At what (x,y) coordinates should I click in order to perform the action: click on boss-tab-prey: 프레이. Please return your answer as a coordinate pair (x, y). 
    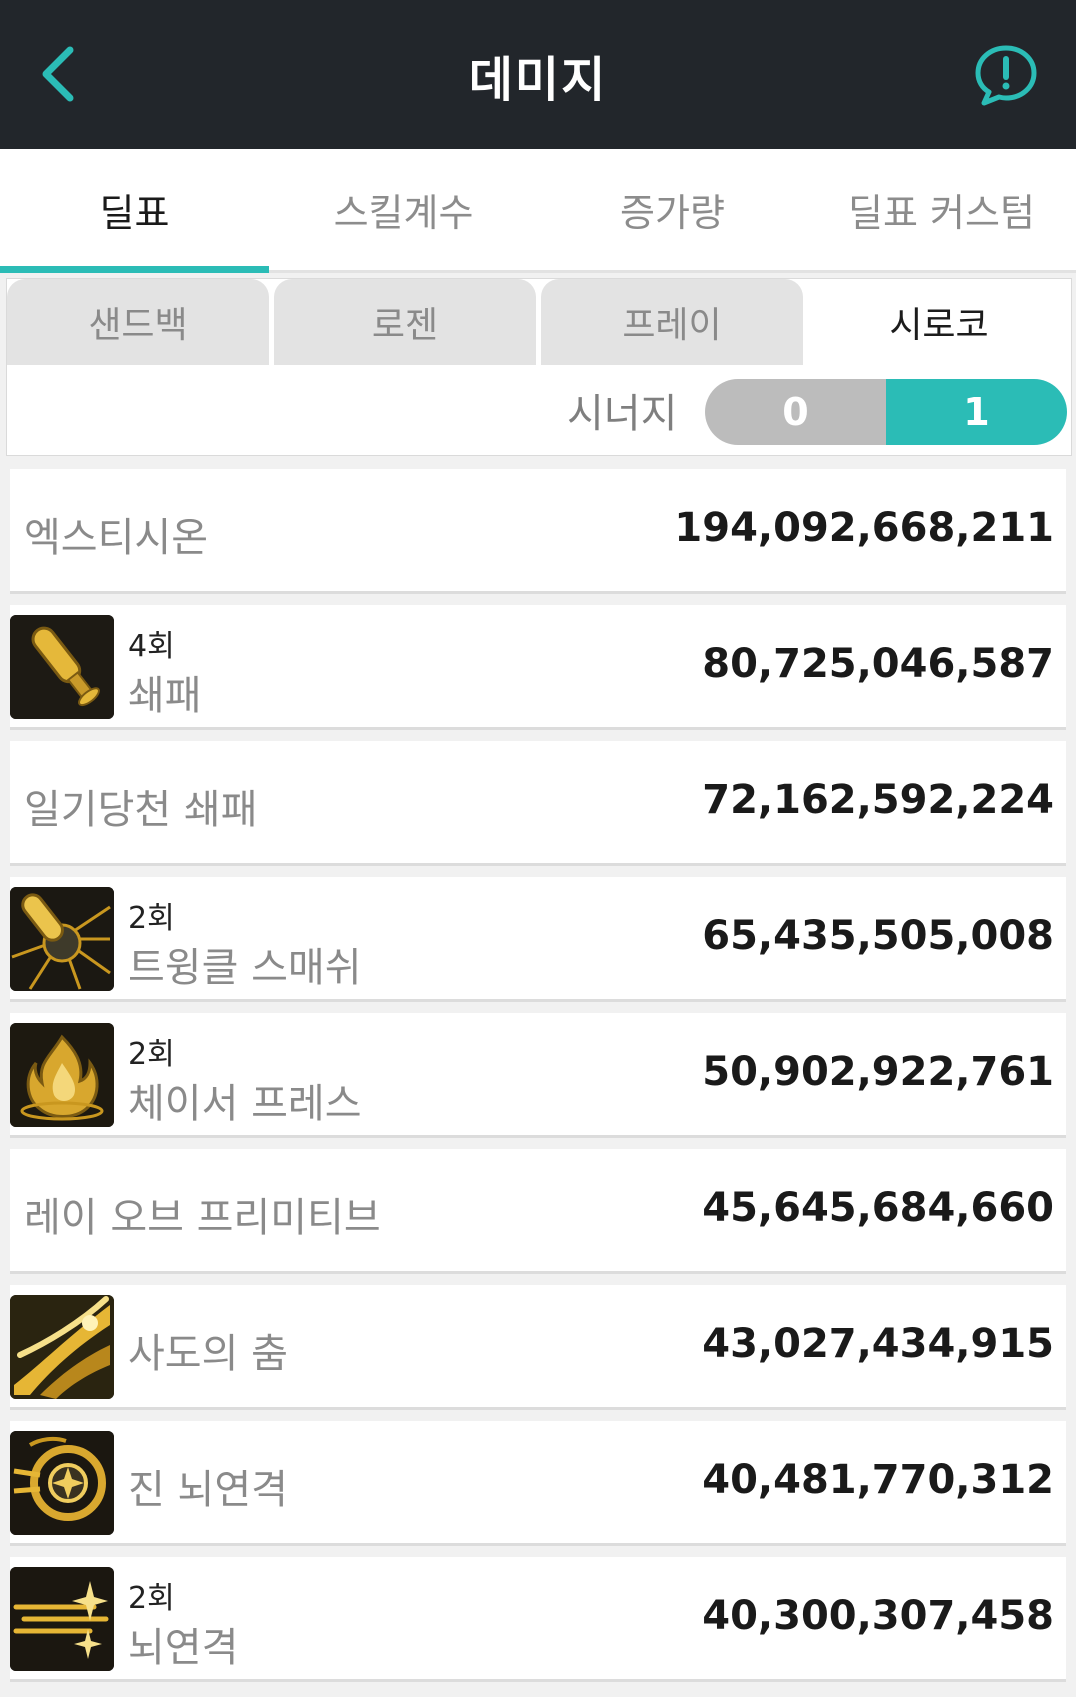
    Looking at the image, I should click on (672, 322).